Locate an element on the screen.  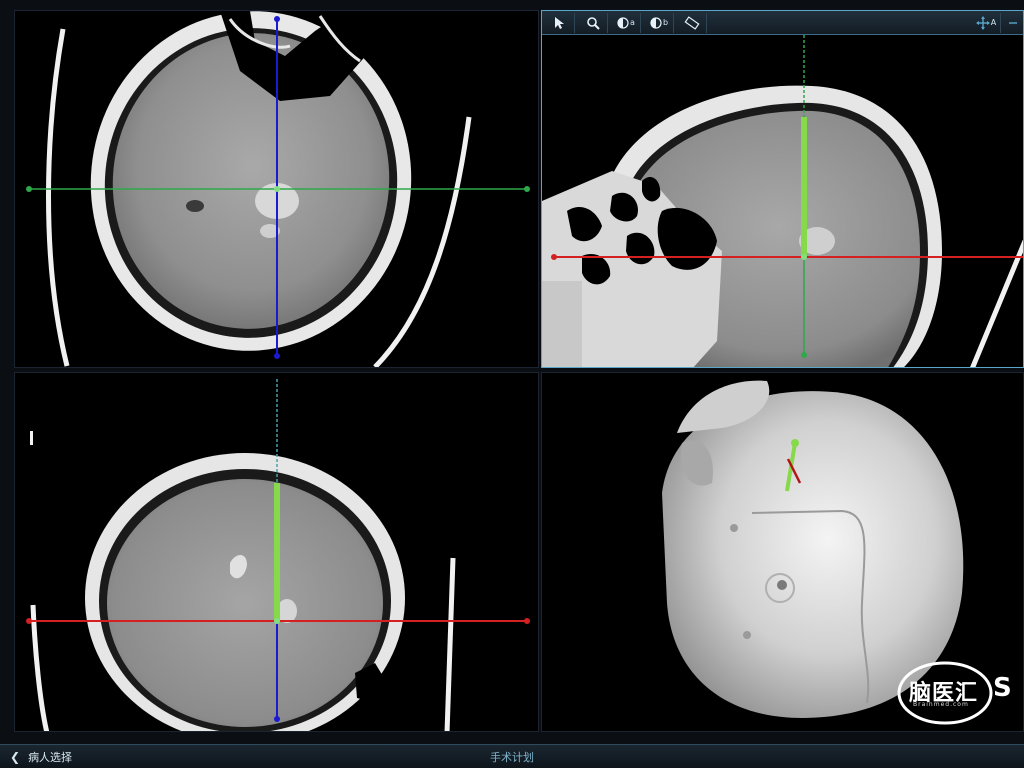
contrast-a-tool-button: a is located at coordinates (626, 22).